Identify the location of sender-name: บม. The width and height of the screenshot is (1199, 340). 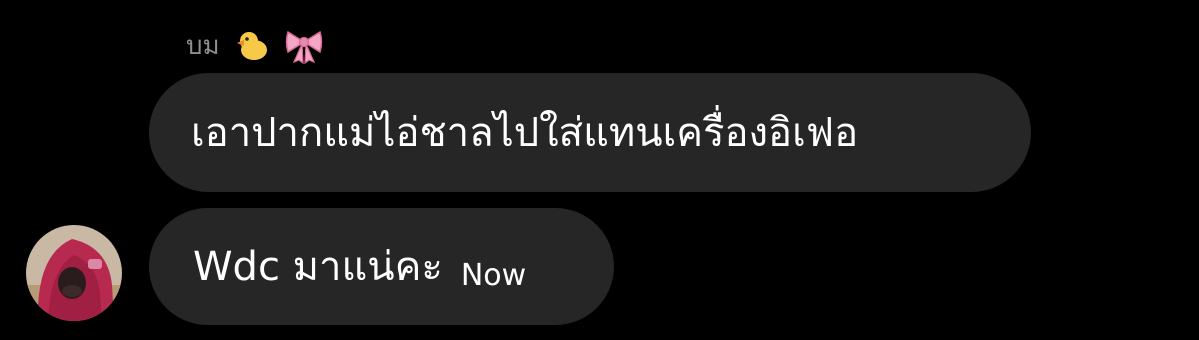
(203, 46).